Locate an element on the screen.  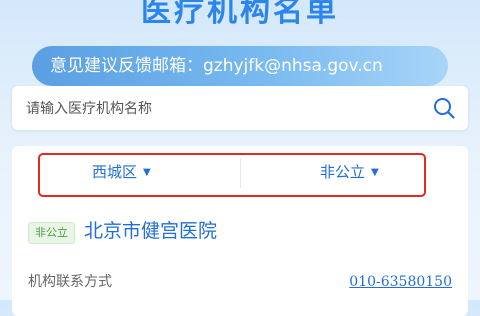
search-input is located at coordinates (226, 109).